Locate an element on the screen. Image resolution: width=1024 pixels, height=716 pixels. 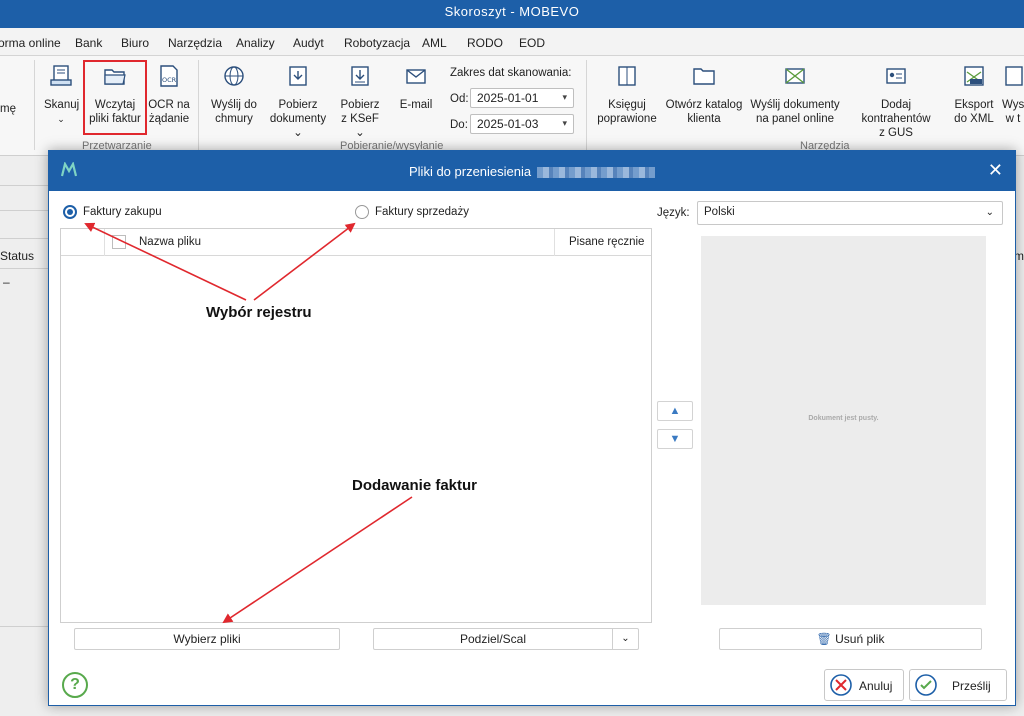
move-up-button: ▲ is located at coordinates (675, 411).